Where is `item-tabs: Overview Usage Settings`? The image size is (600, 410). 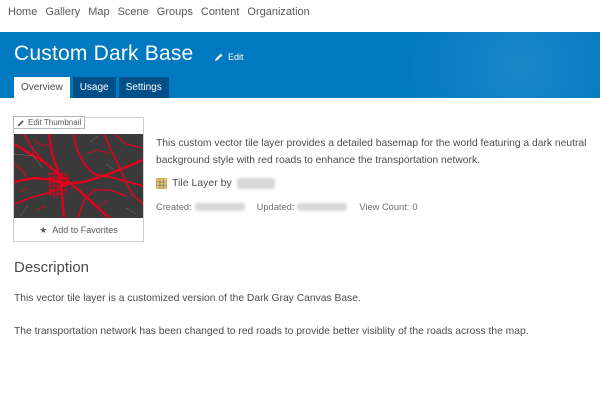
item-tabs: Overview Usage Settings is located at coordinates (91, 87).